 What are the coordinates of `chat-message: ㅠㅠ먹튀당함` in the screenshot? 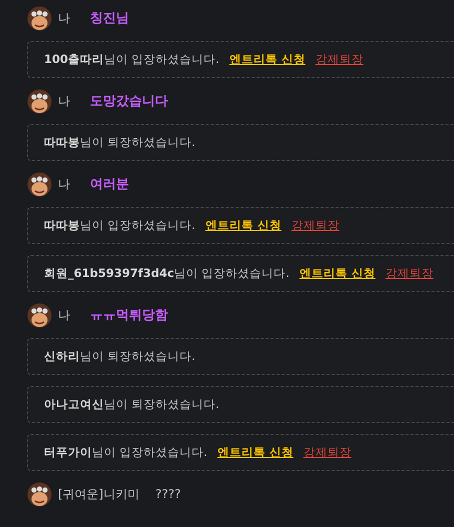 It's located at (129, 315).